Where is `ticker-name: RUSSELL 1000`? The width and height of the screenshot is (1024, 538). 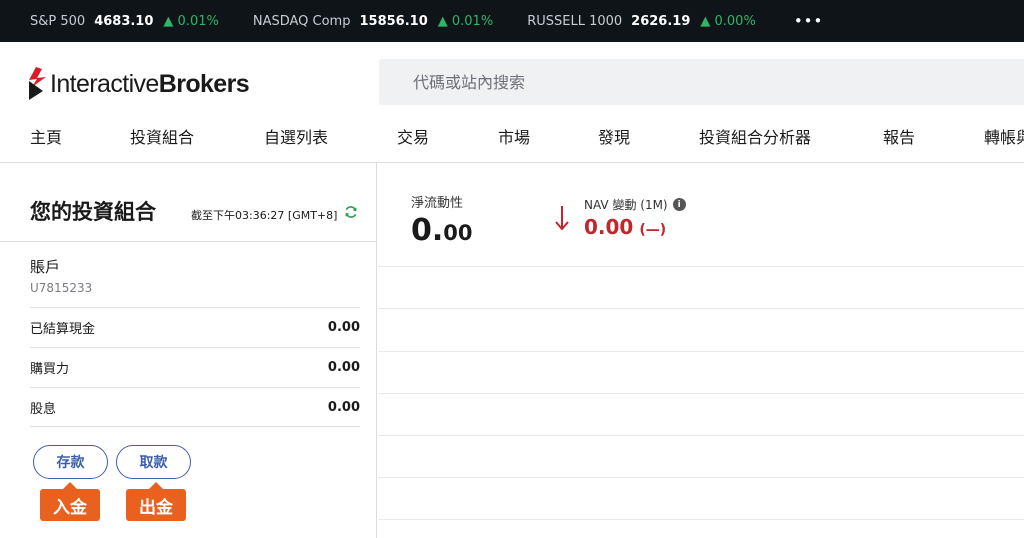 ticker-name: RUSSELL 1000 is located at coordinates (575, 21).